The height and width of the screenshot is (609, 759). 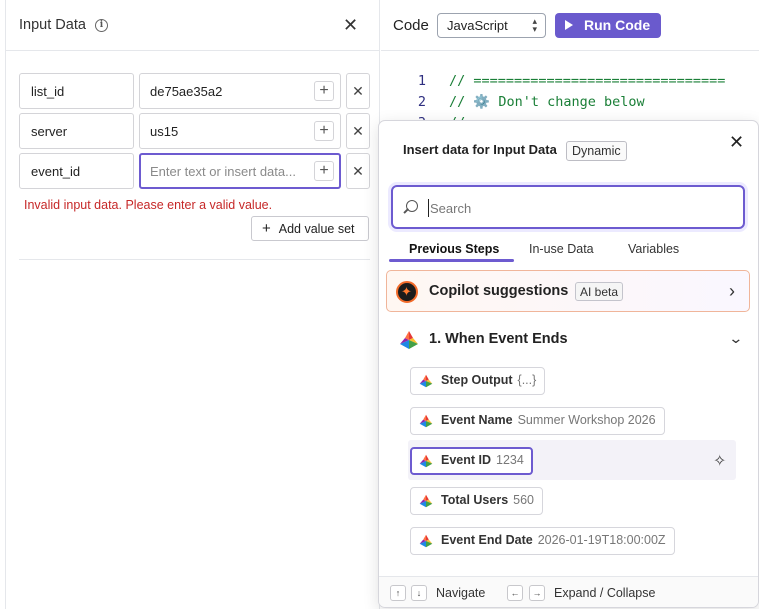 I want to click on tab-variables: Variables, so click(x=653, y=251).